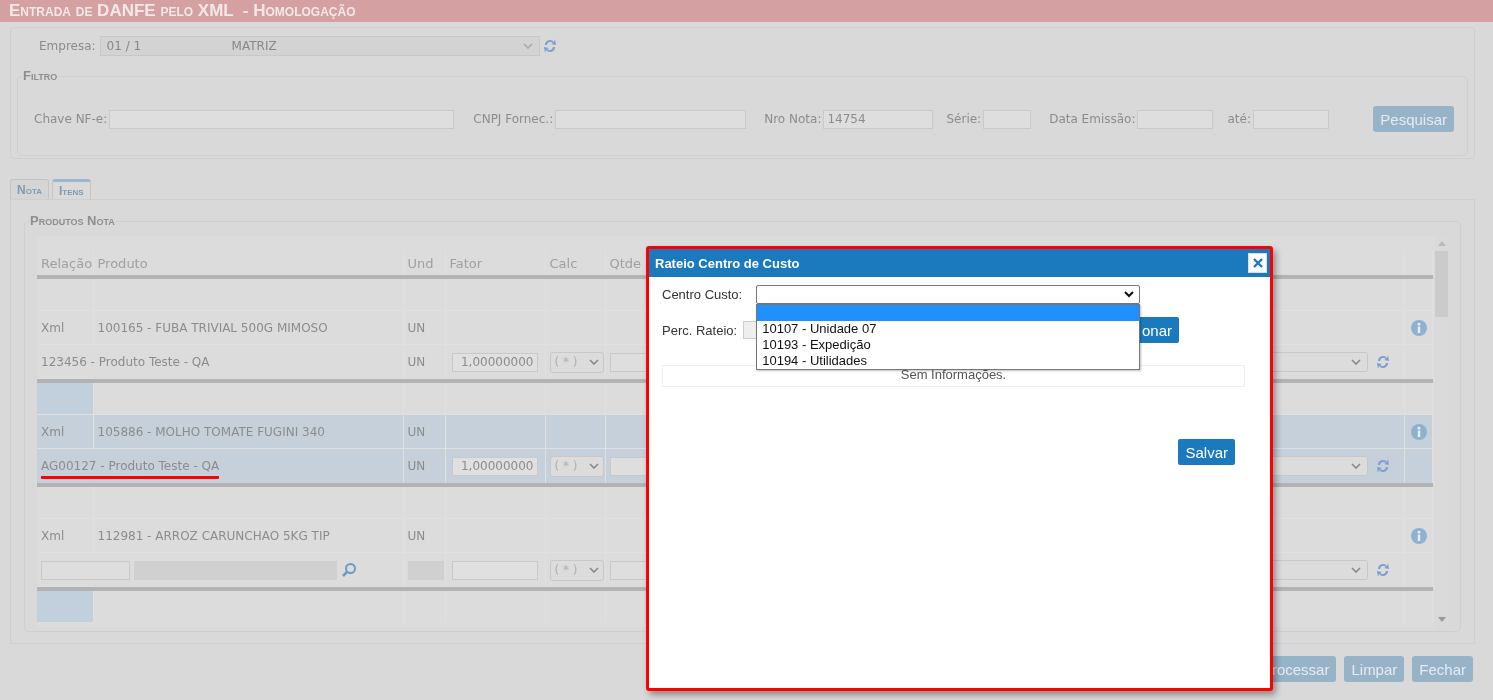 This screenshot has height=700, width=1493. I want to click on dropdown-option: 10194 - Utilidades, so click(948, 361).